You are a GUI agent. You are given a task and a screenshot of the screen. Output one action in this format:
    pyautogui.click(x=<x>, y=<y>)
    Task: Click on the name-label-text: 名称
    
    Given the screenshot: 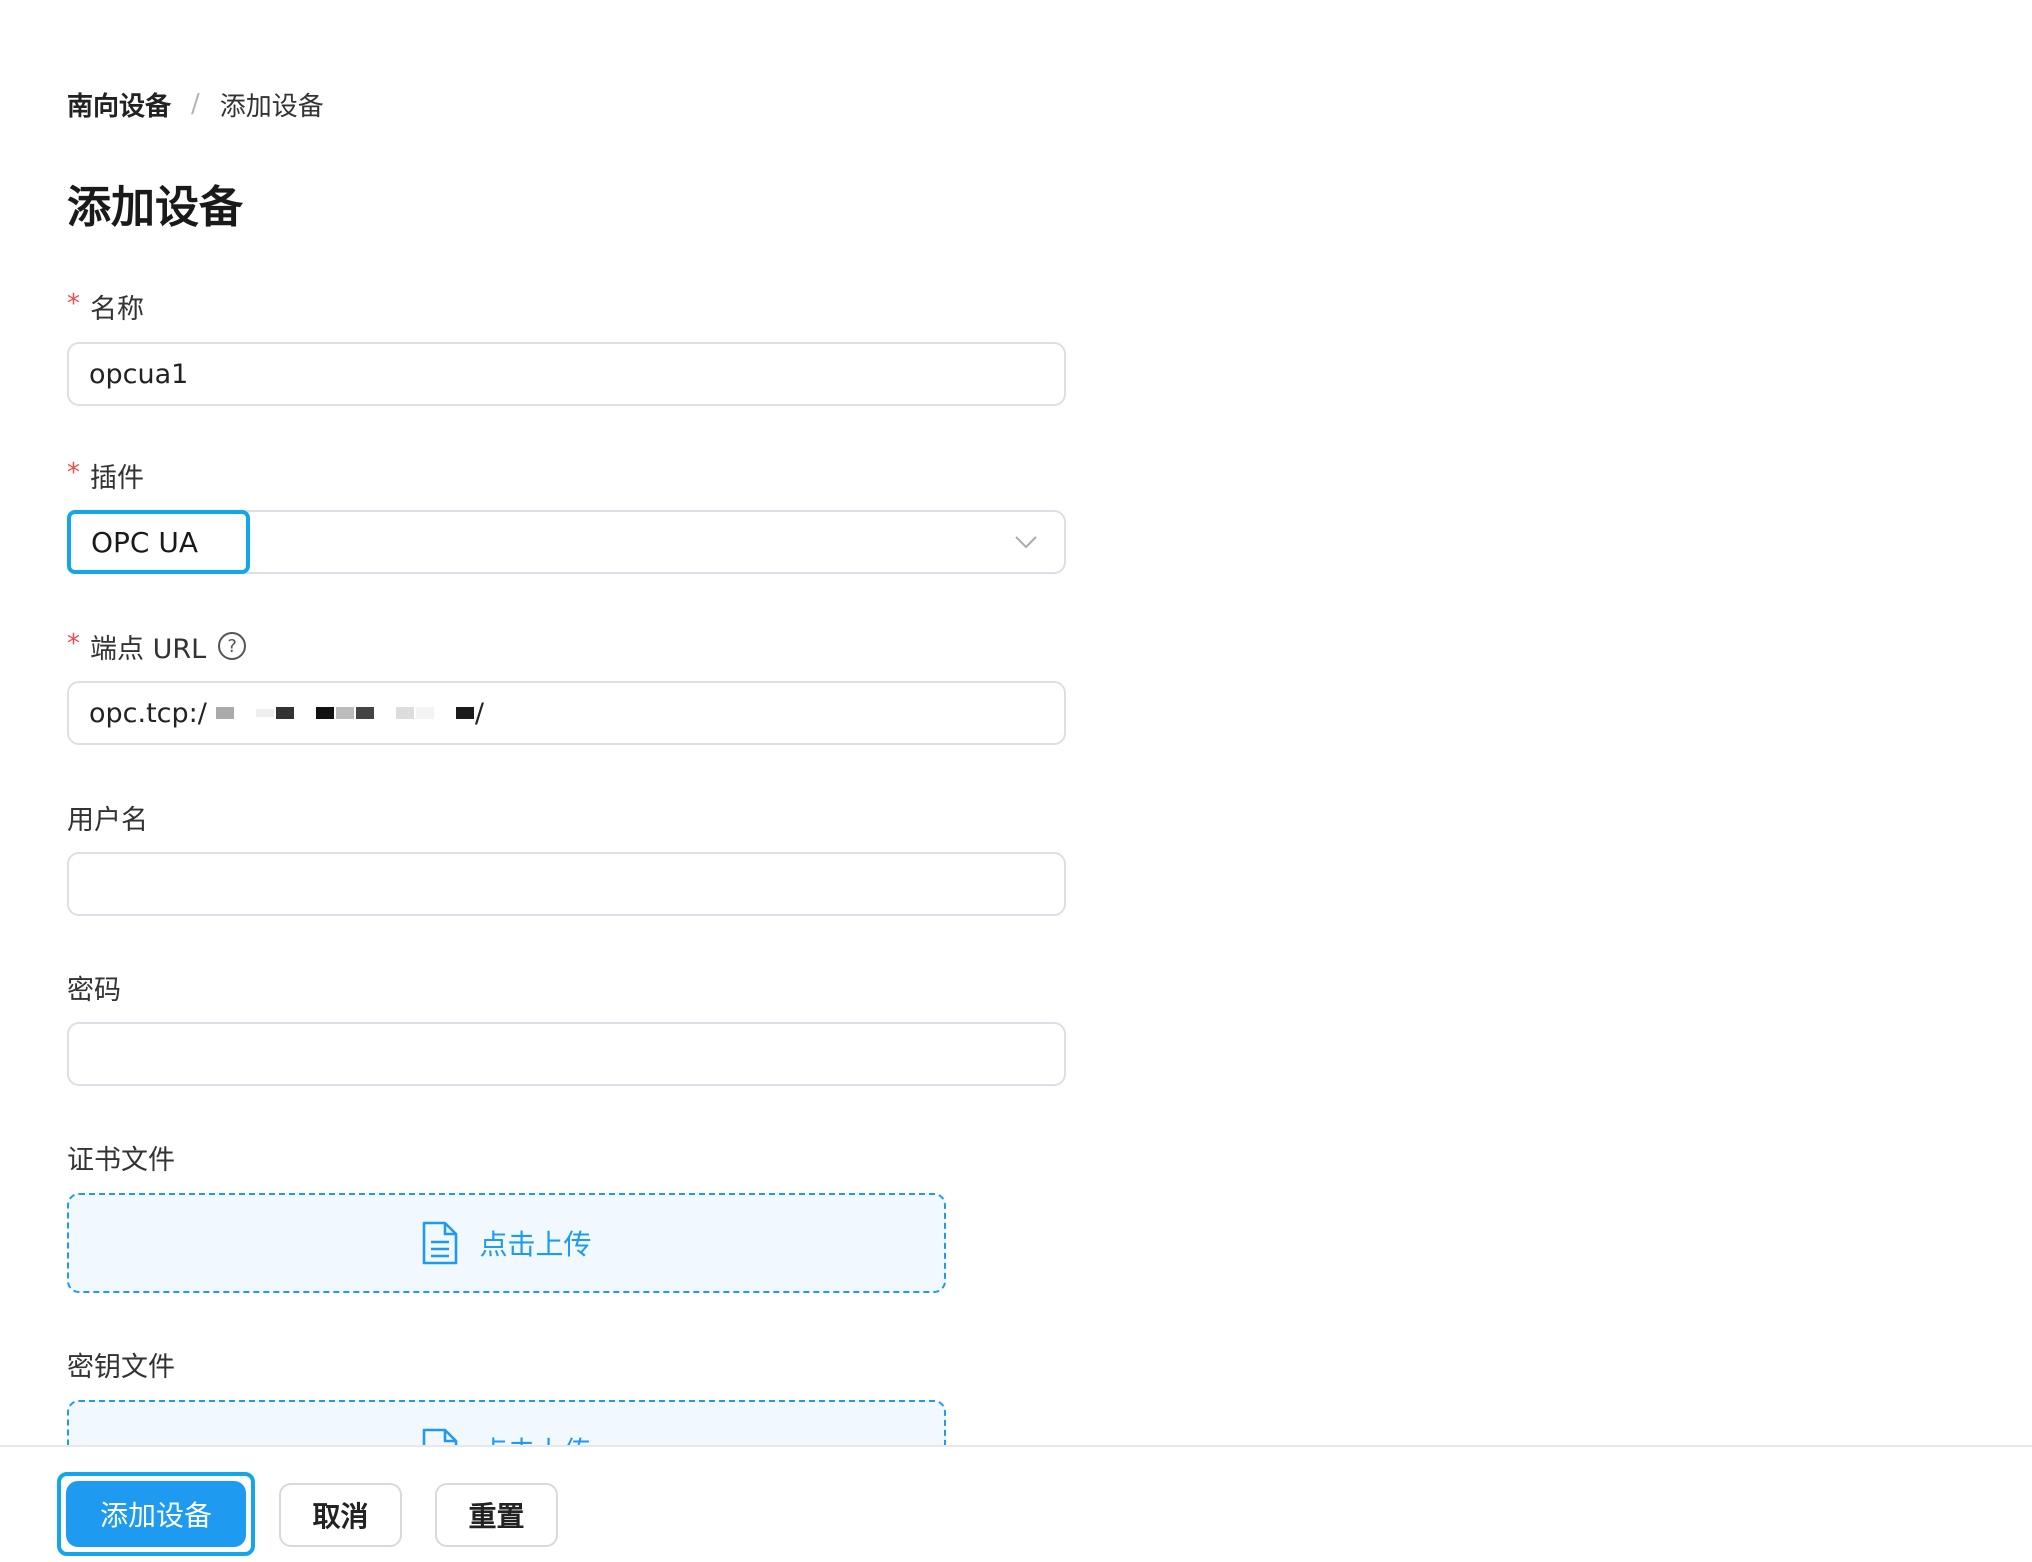 What is the action you would take?
    pyautogui.click(x=117, y=309)
    